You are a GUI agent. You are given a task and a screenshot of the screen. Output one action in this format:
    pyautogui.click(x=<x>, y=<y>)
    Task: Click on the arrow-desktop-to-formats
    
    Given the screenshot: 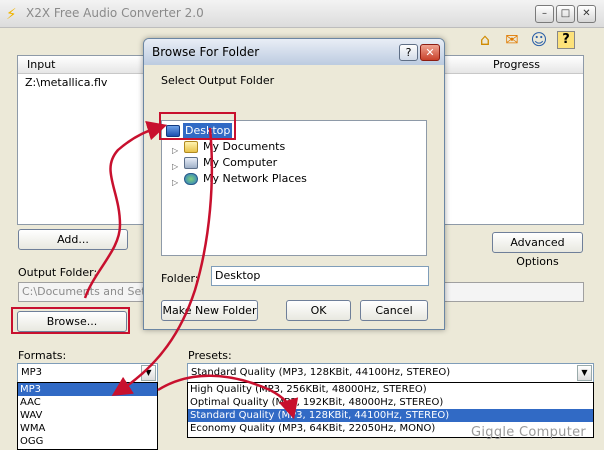 What is the action you would take?
    pyautogui.click(x=162, y=262)
    